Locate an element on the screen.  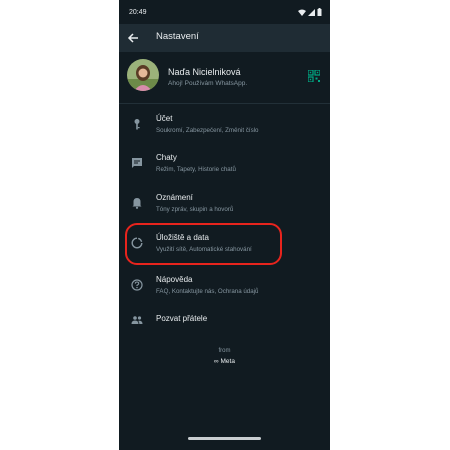
divider is located at coordinates (224, 103).